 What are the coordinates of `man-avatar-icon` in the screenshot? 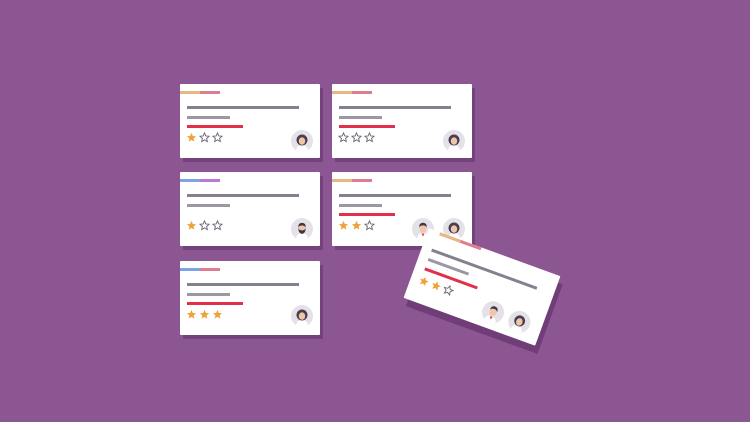 It's located at (493, 312).